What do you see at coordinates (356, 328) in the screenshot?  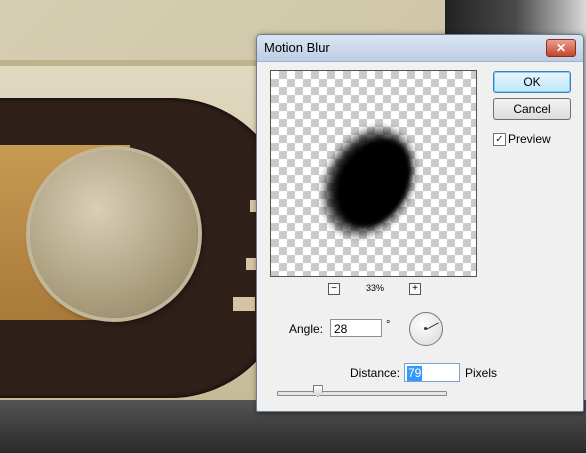 I see `angle-input: 28` at bounding box center [356, 328].